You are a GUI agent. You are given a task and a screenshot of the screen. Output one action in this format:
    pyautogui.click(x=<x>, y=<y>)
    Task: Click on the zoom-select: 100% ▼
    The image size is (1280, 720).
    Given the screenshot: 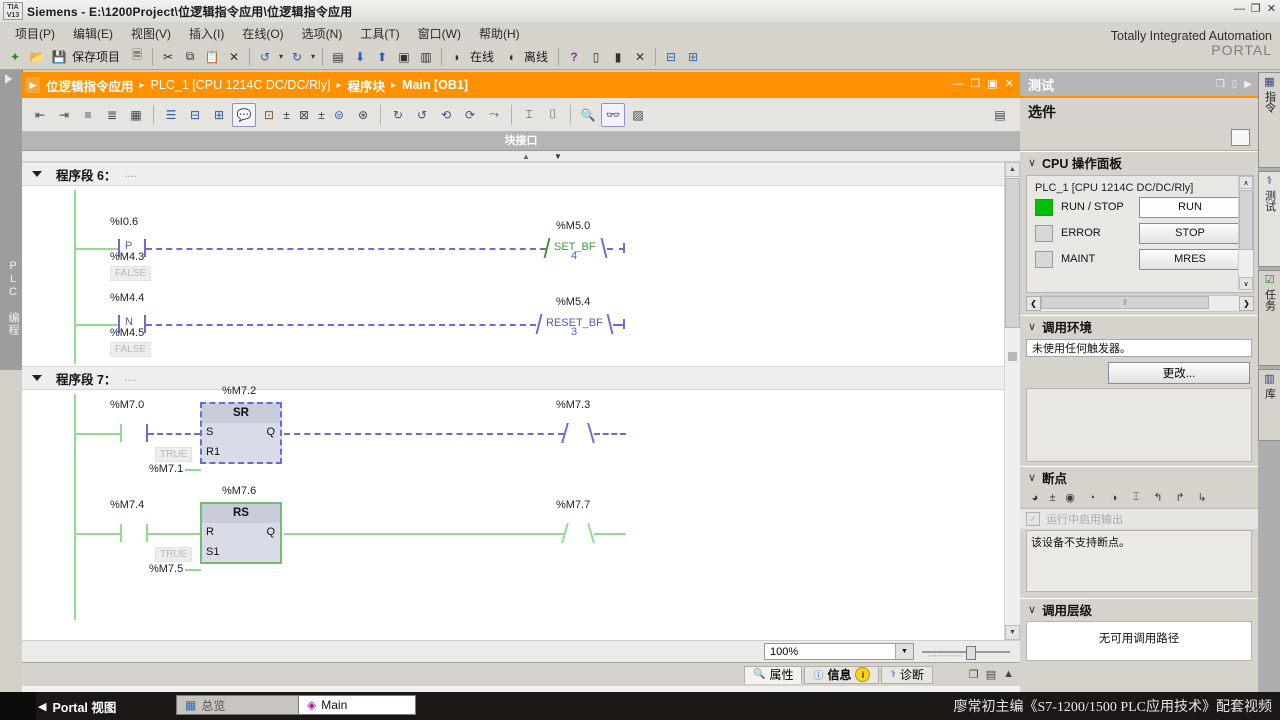 What is the action you would take?
    pyautogui.click(x=839, y=651)
    